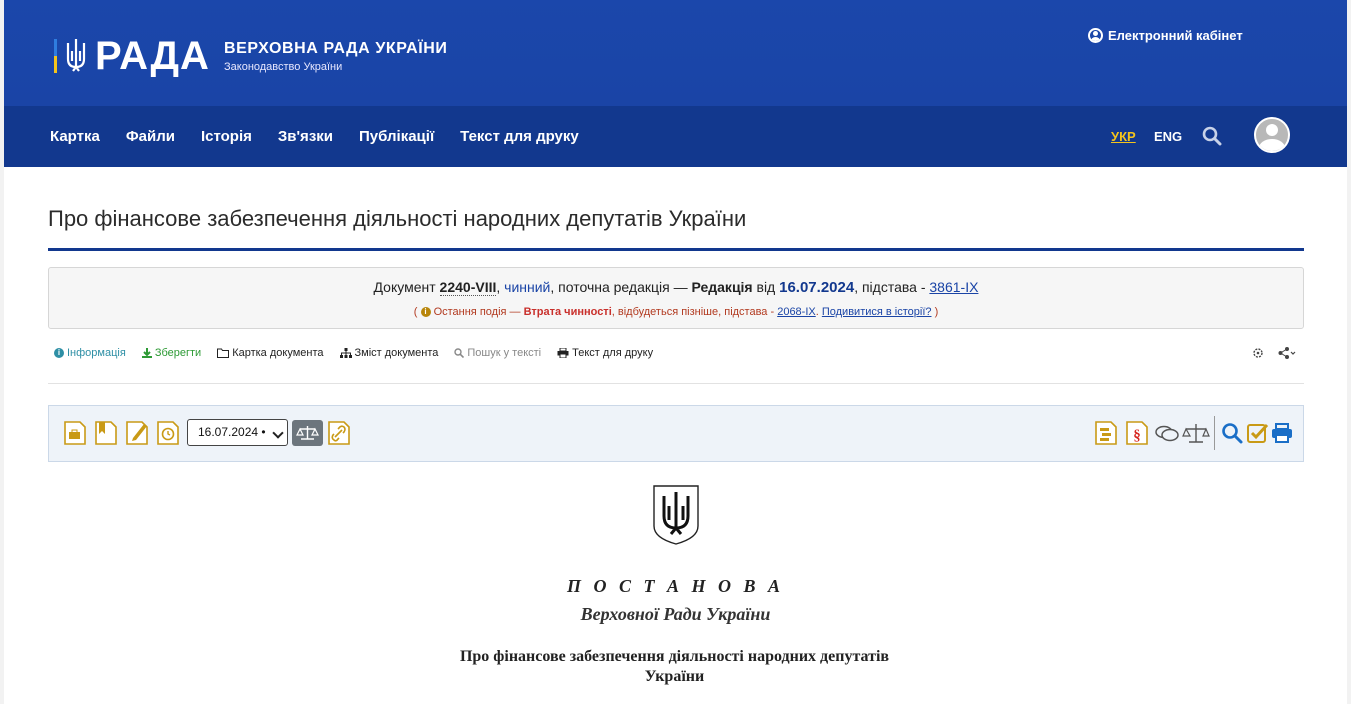 This screenshot has width=1351, height=704. What do you see at coordinates (1287, 353) in the screenshot?
I see `share-icon` at bounding box center [1287, 353].